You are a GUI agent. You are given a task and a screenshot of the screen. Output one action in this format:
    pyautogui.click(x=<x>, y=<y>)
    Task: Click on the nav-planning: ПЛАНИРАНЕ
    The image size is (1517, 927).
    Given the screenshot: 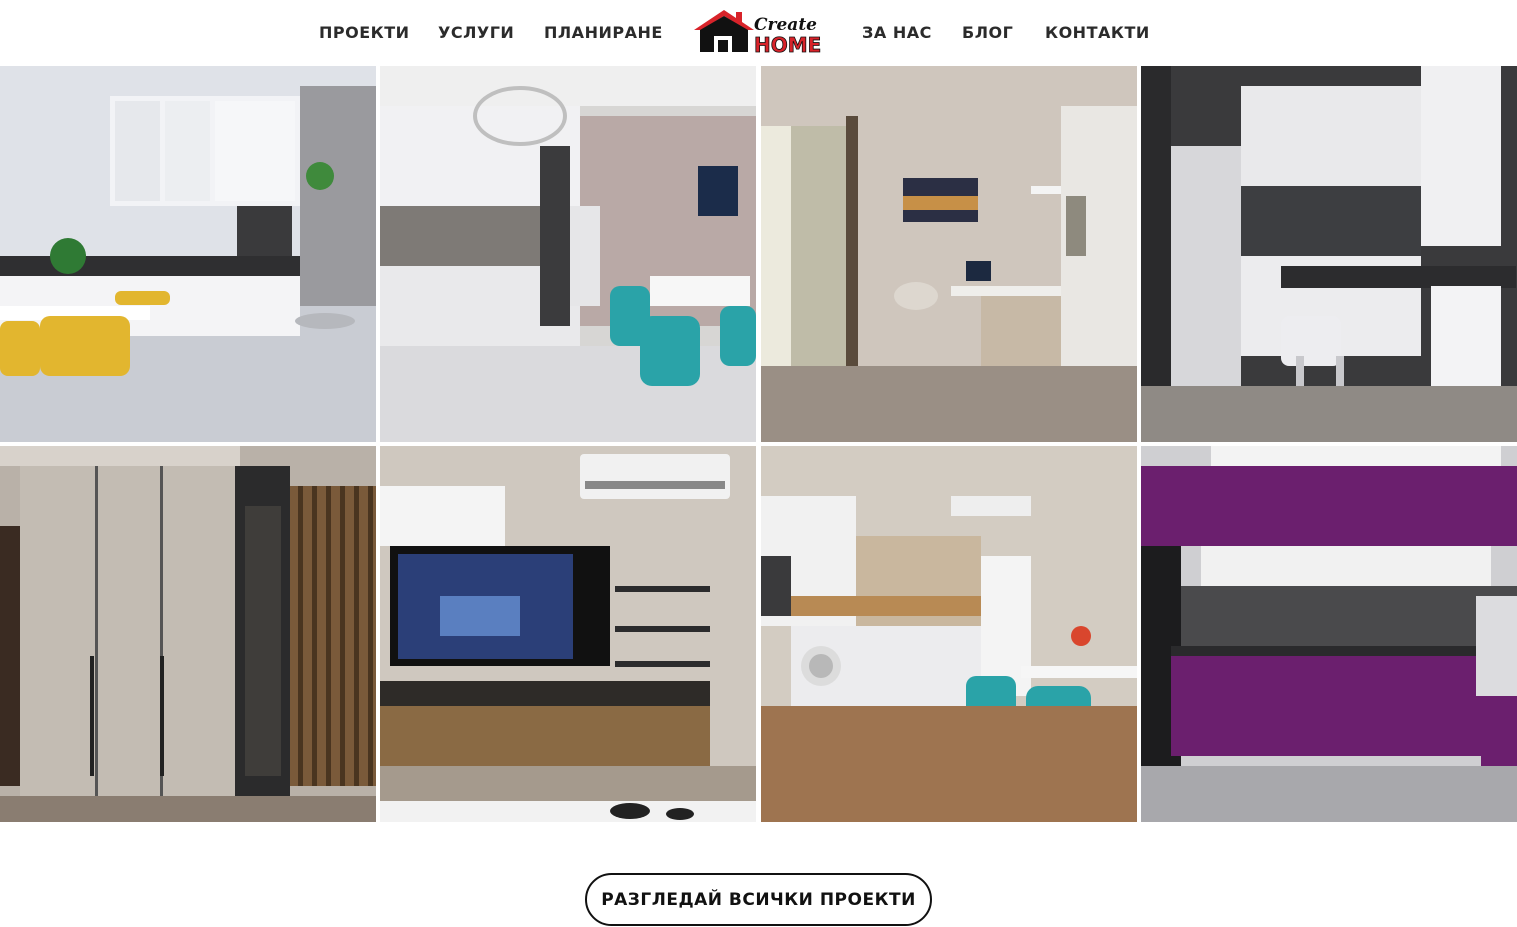 What is the action you would take?
    pyautogui.click(x=603, y=33)
    